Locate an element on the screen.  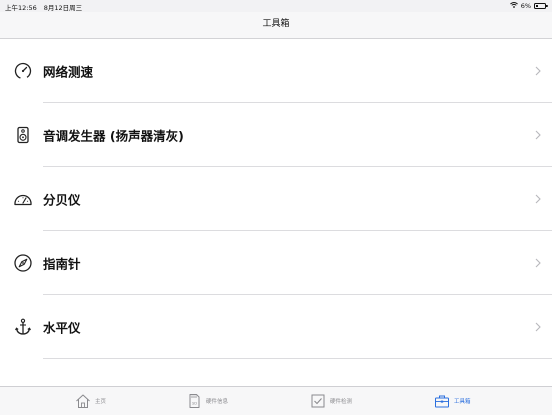
tab-label: 主页 is located at coordinates (101, 402).